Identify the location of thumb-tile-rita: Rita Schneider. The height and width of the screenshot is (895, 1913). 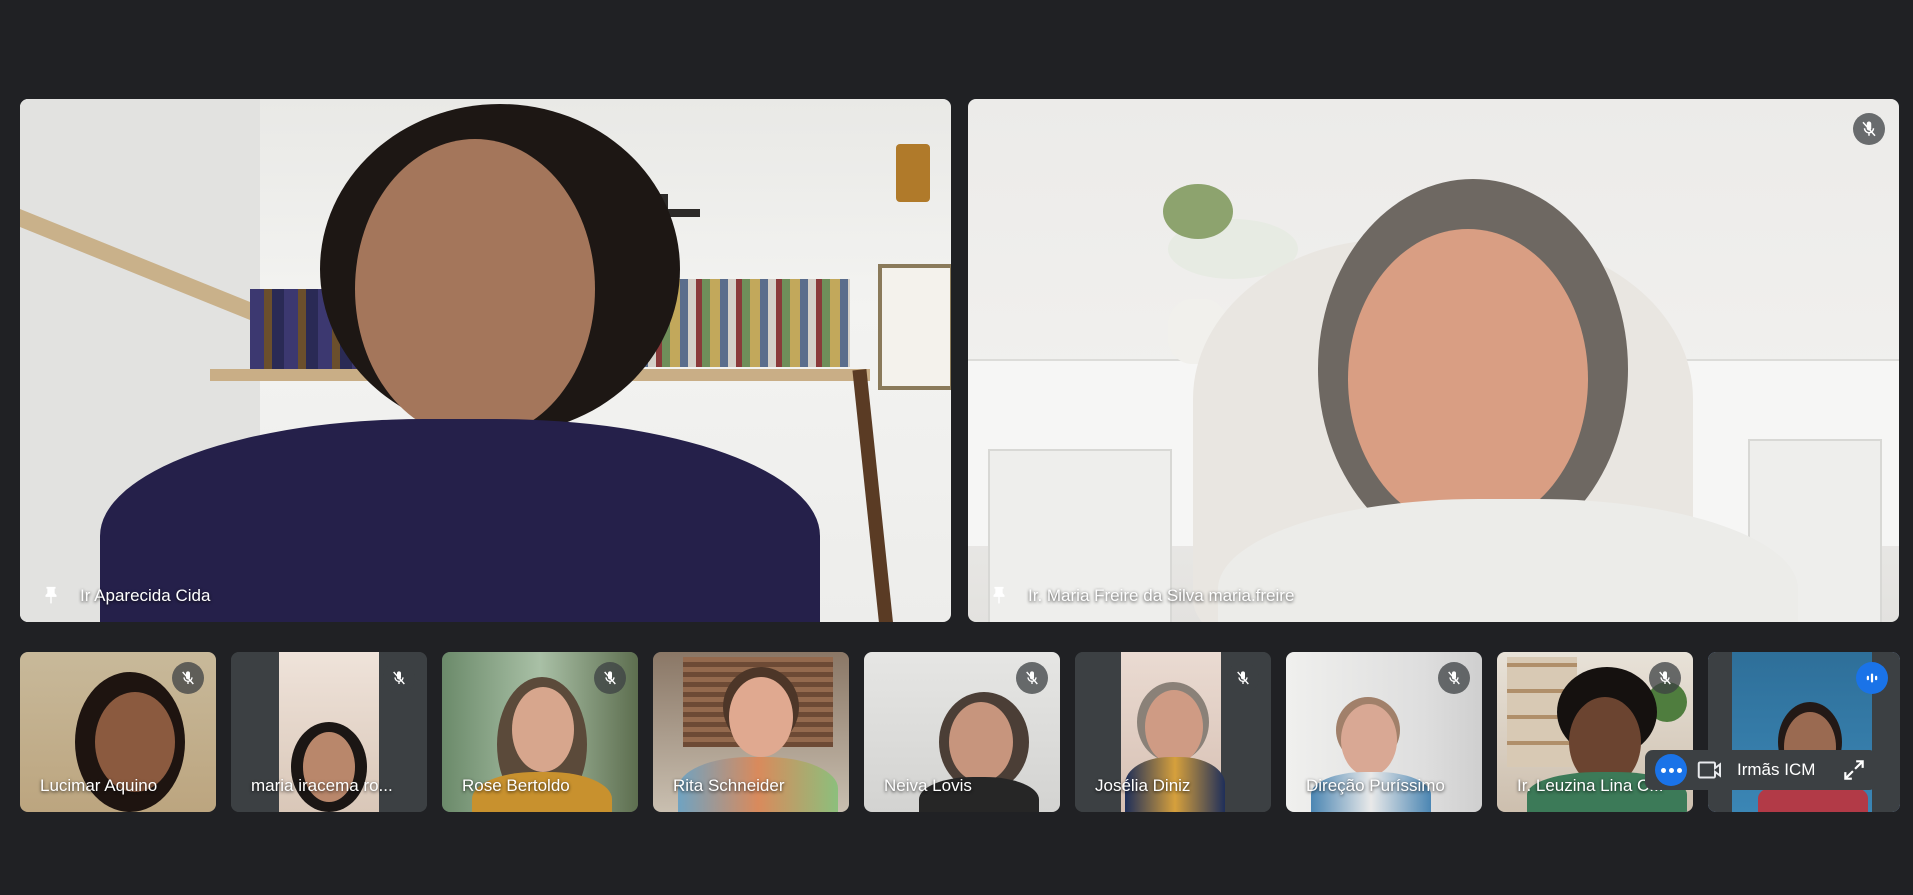
(751, 732).